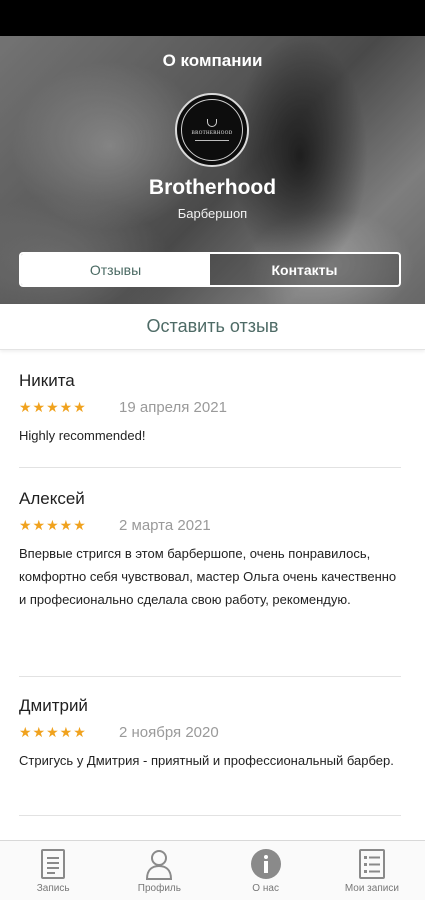 The width and height of the screenshot is (425, 900). Describe the element at coordinates (266, 864) in the screenshot. I see `info-icon` at that location.